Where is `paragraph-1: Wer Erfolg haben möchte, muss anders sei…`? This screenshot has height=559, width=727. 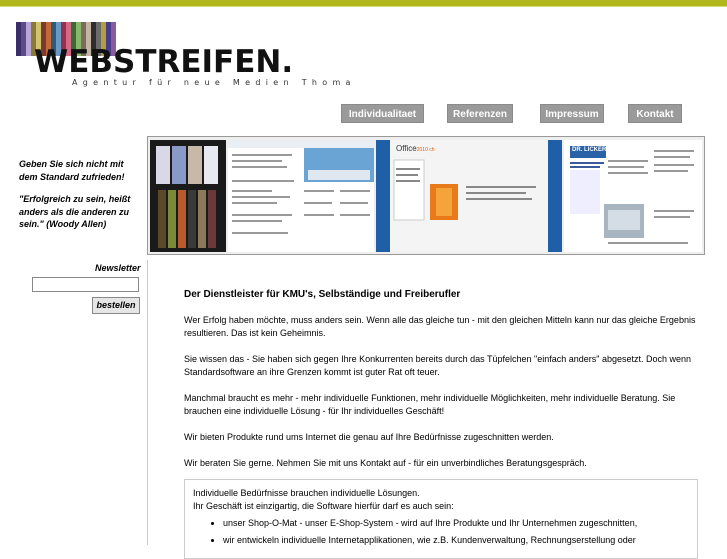 paragraph-1: Wer Erfolg haben möchte, muss anders sei… is located at coordinates (440, 326).